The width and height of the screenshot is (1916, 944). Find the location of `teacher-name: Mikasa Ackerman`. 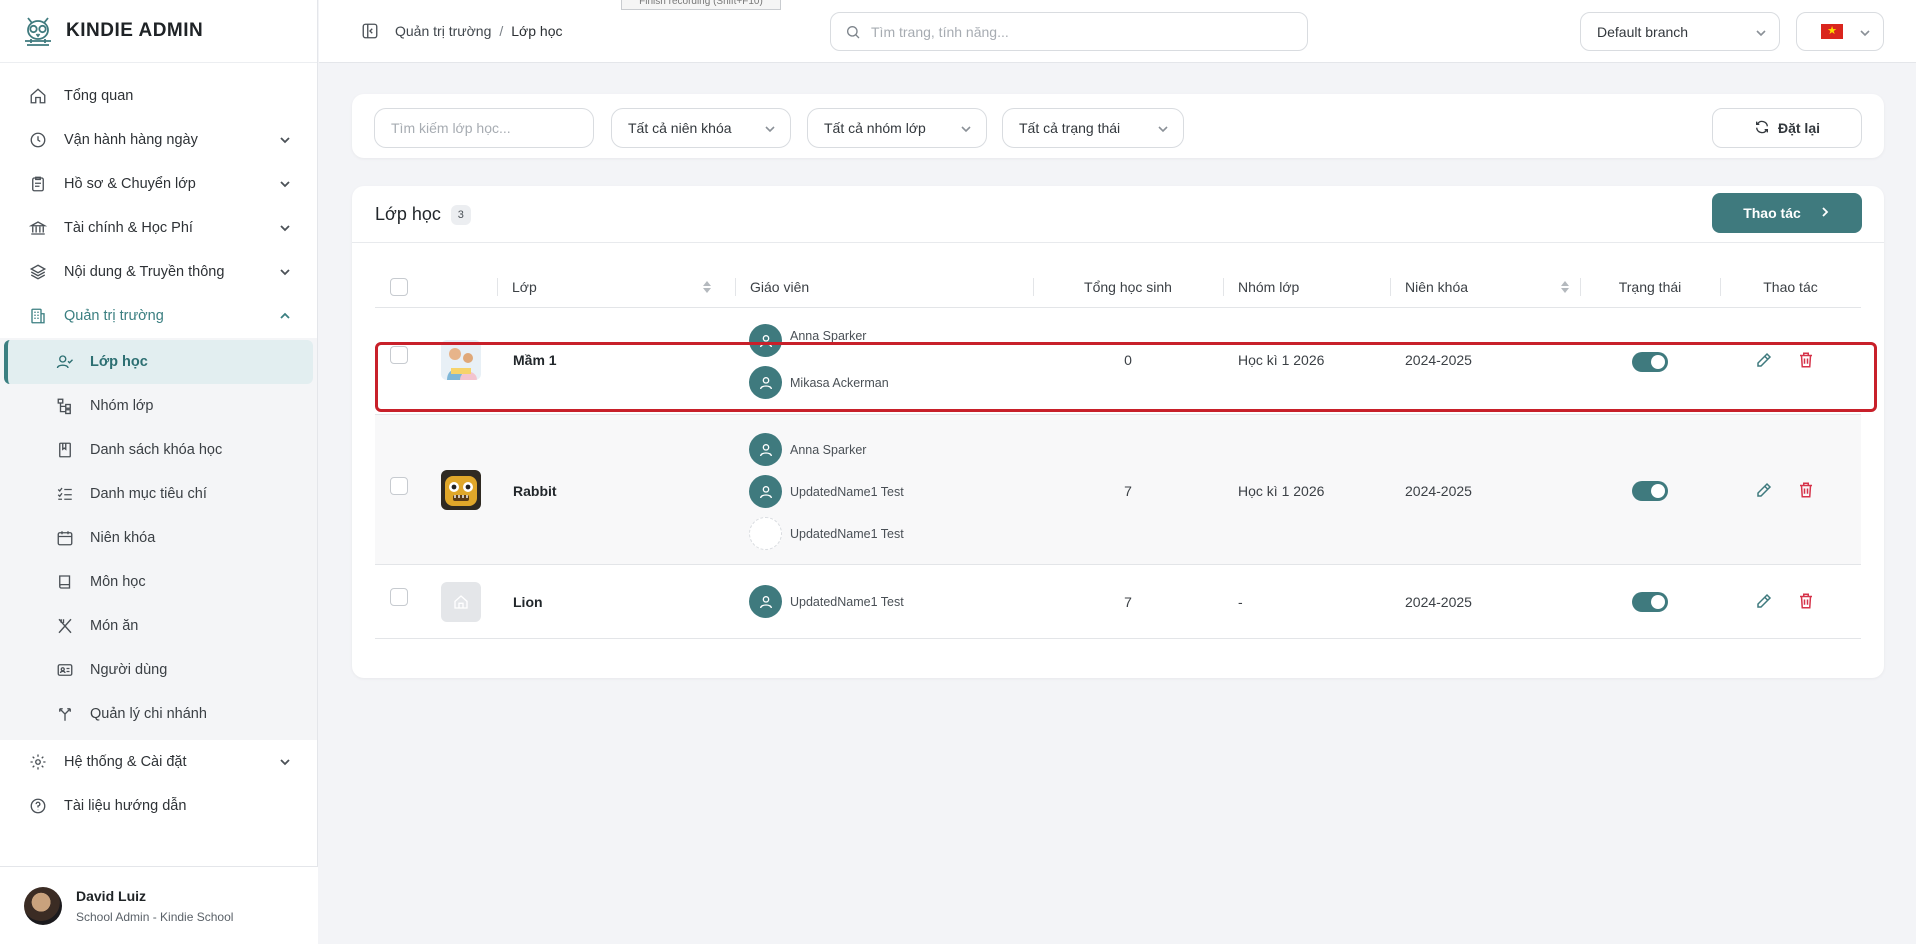

teacher-name: Mikasa Ackerman is located at coordinates (839, 382).